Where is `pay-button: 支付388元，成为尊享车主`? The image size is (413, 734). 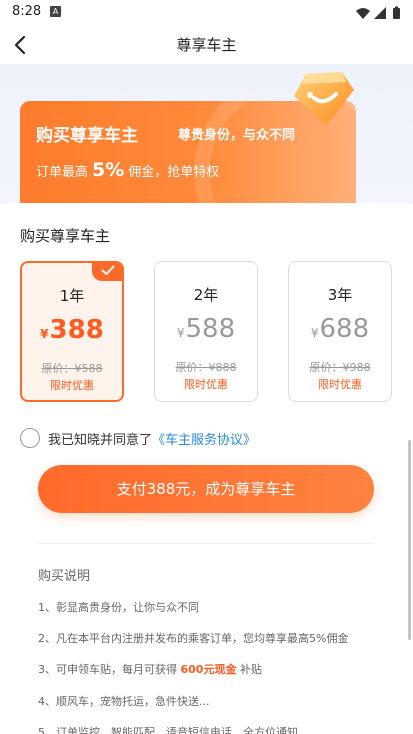
pay-button: 支付388元，成为尊享车主 is located at coordinates (206, 489).